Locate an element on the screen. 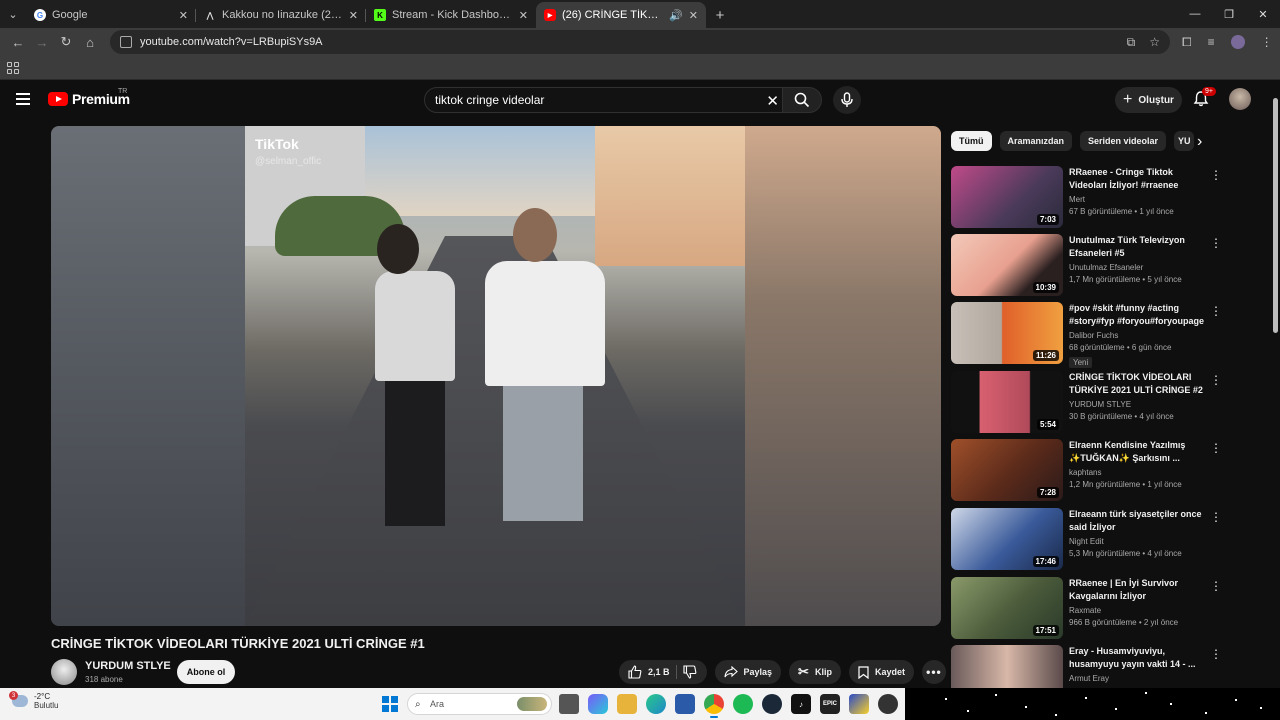 The image size is (1280, 720). task-view-icon is located at coordinates (569, 704).